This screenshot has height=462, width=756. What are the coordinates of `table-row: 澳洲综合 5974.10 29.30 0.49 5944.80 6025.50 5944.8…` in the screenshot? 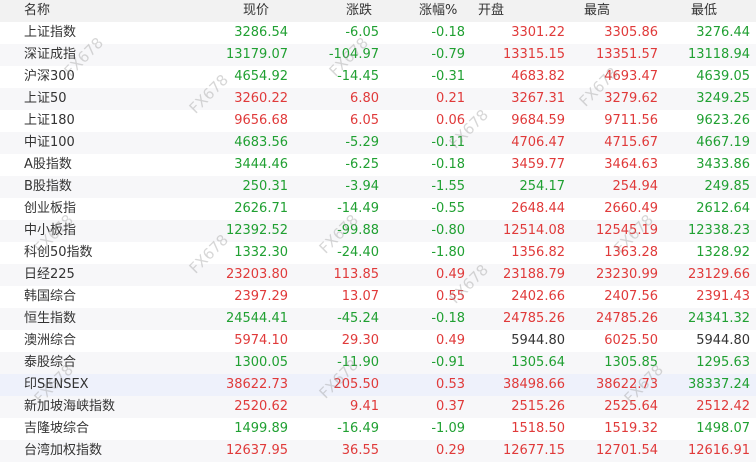 It's located at (378, 341).